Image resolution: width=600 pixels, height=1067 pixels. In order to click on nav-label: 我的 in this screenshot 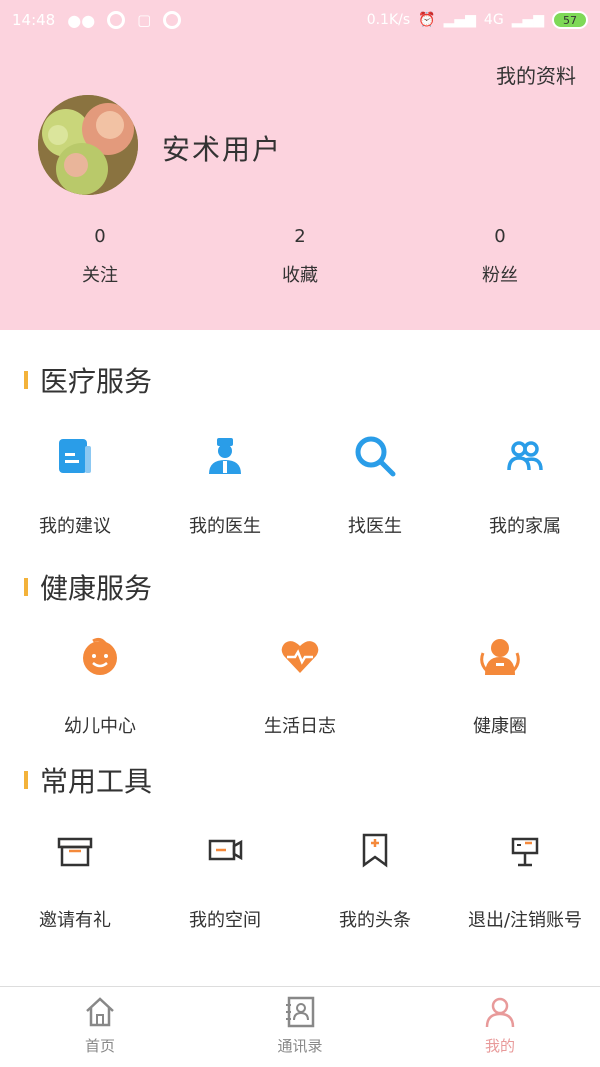, I will do `click(499, 1046)`.